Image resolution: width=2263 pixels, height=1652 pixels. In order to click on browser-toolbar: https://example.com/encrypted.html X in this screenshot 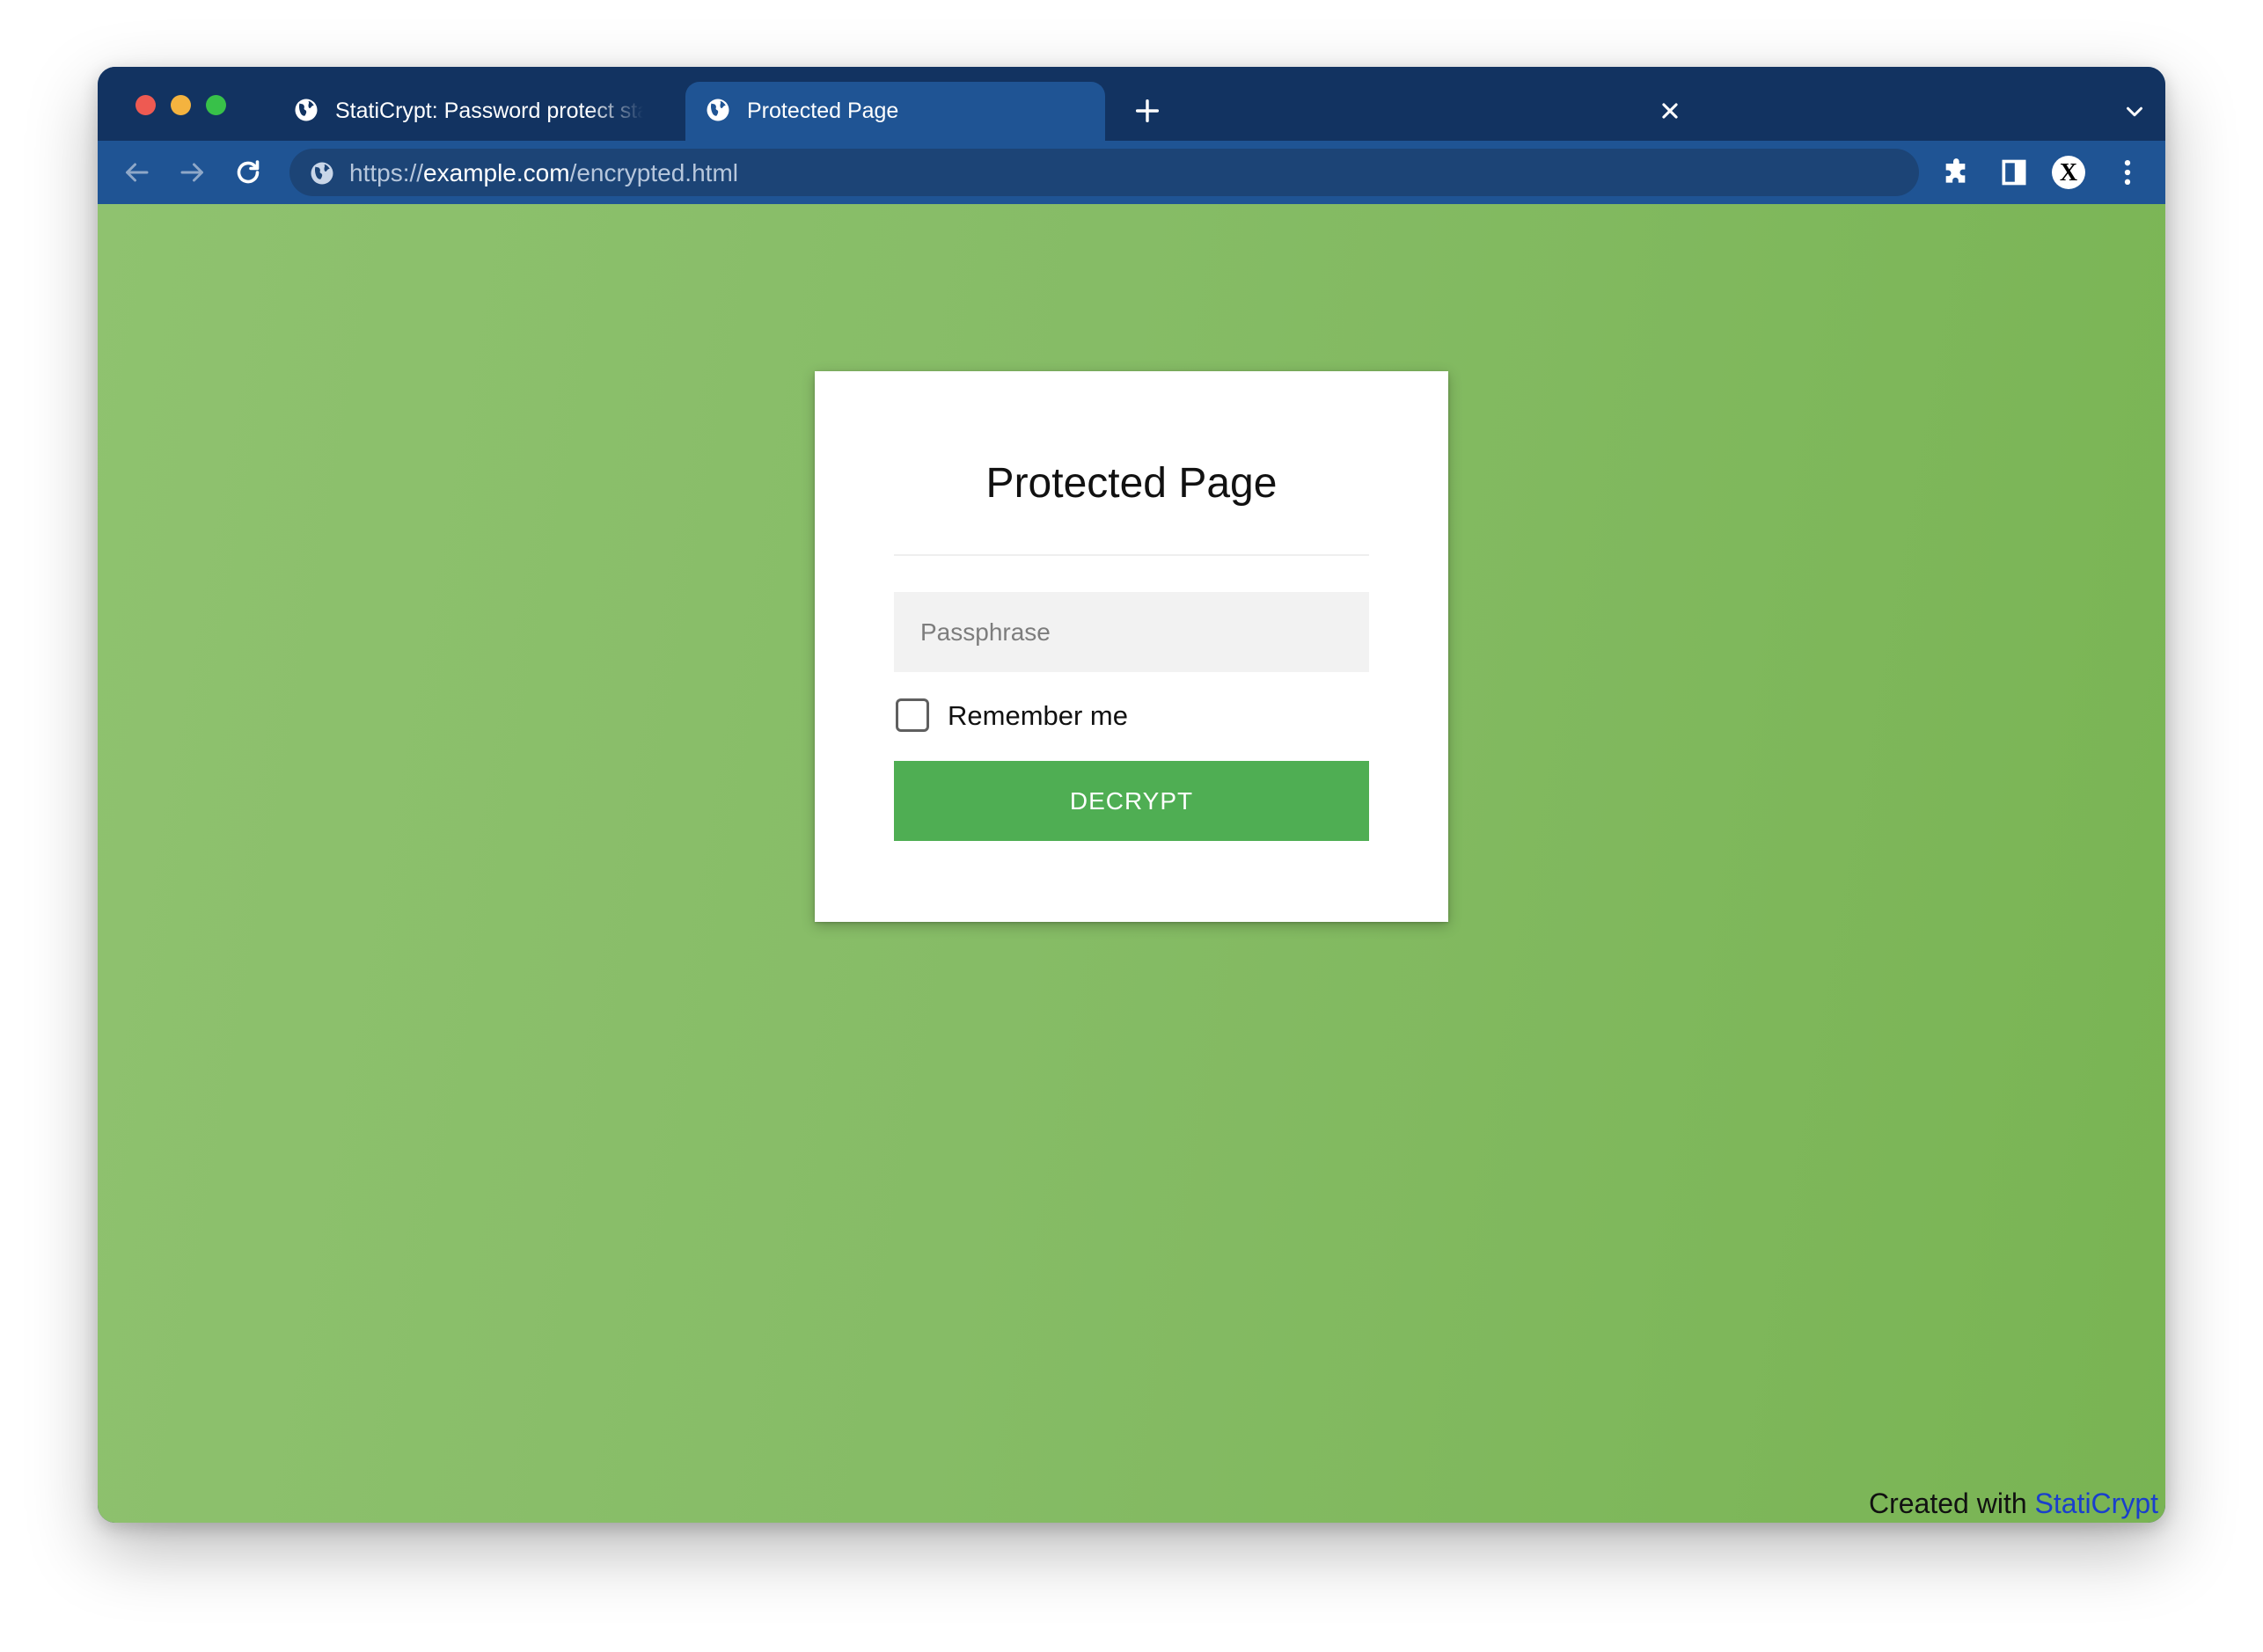, I will do `click(1131, 172)`.